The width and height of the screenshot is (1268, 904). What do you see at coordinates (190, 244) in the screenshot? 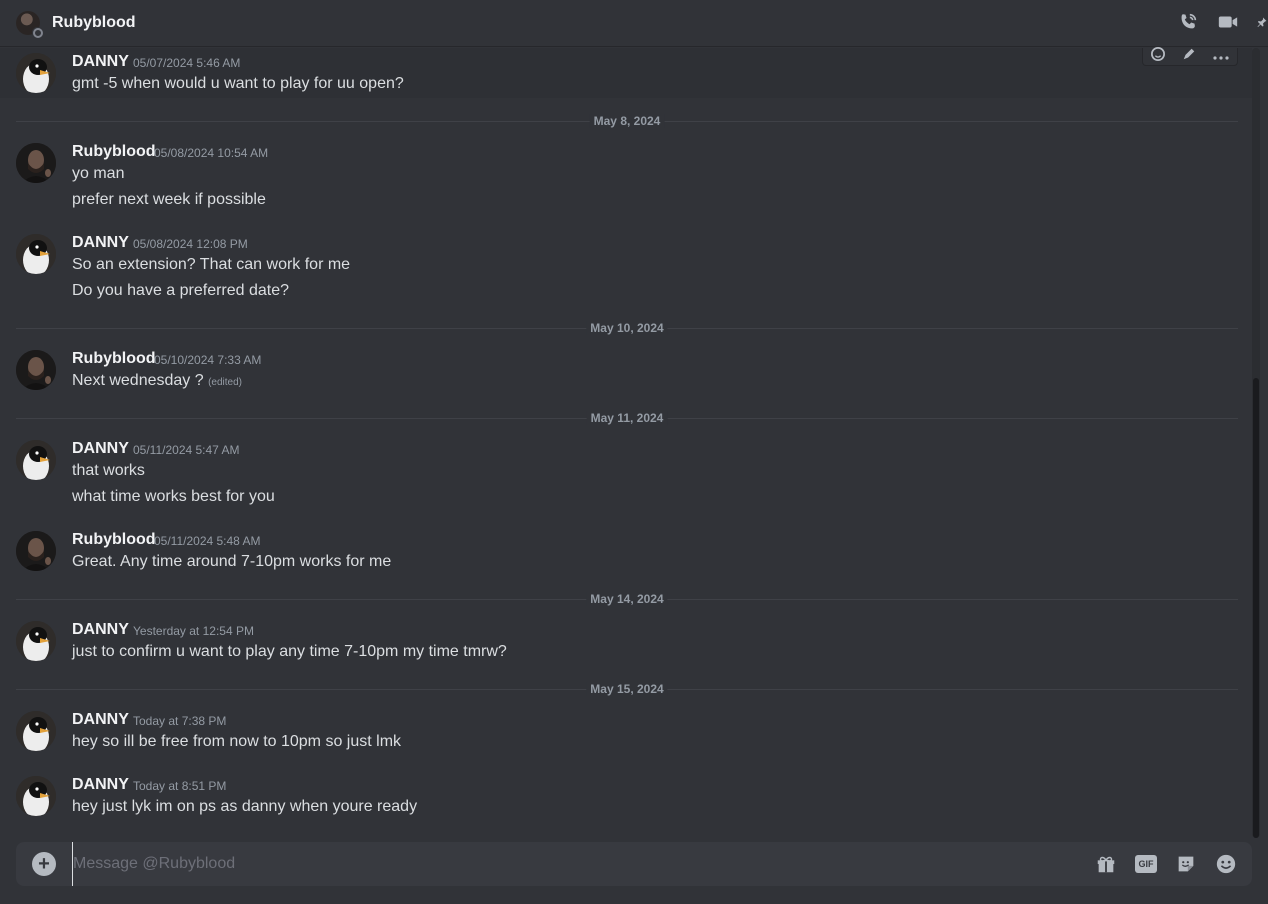
I see `message-timestamp: 05/08/2024 12:08 PM` at bounding box center [190, 244].